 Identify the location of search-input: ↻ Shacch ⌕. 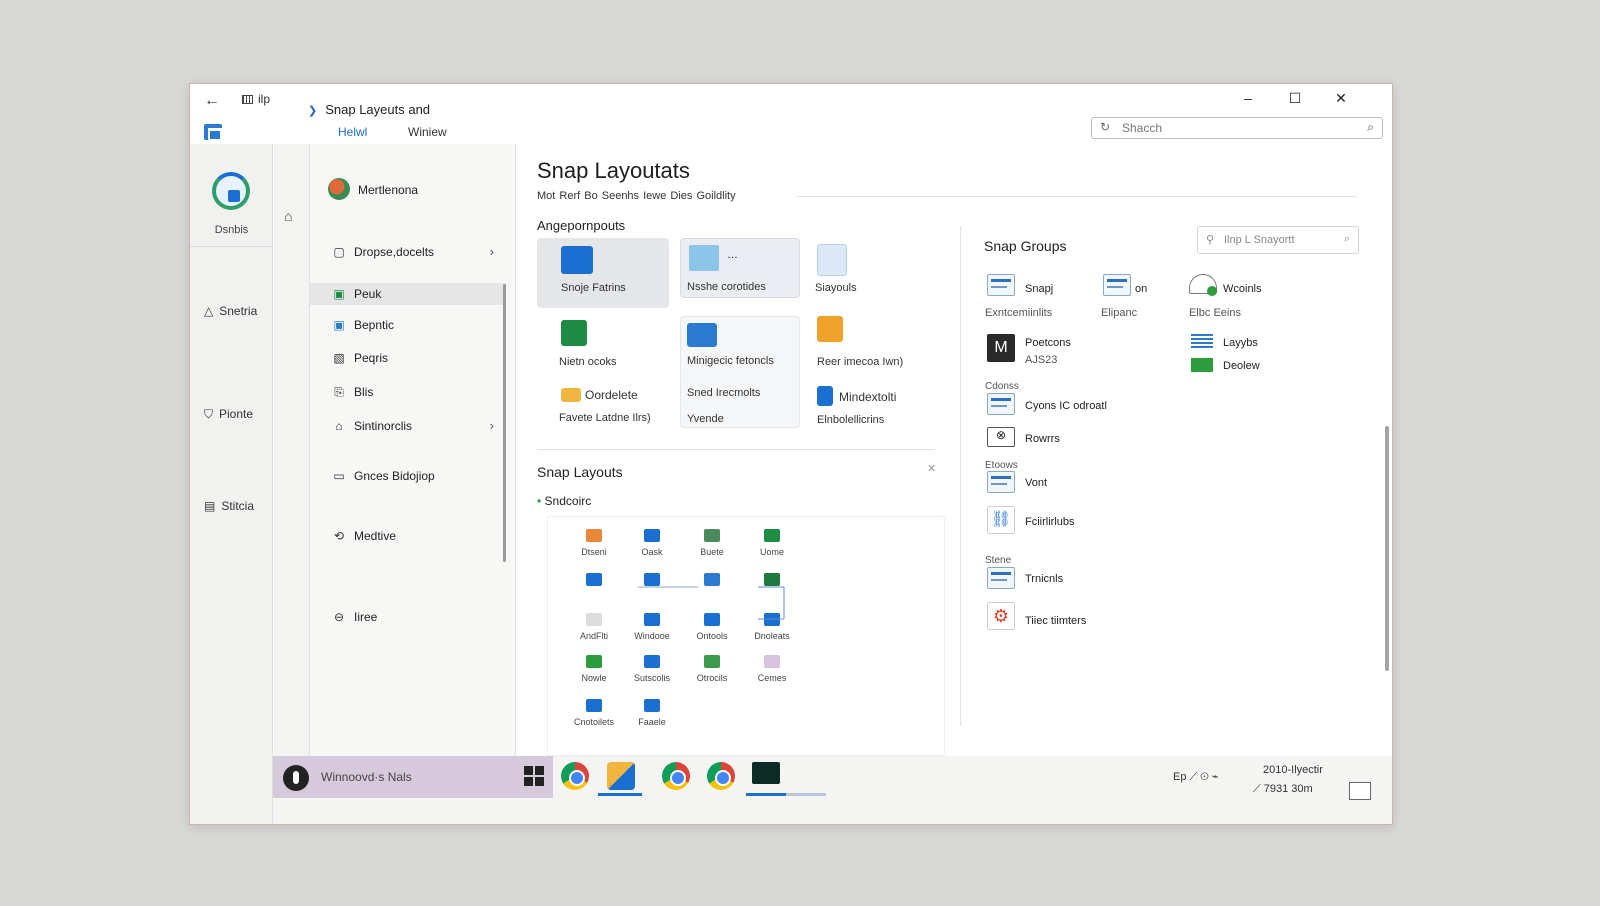
(1237, 128).